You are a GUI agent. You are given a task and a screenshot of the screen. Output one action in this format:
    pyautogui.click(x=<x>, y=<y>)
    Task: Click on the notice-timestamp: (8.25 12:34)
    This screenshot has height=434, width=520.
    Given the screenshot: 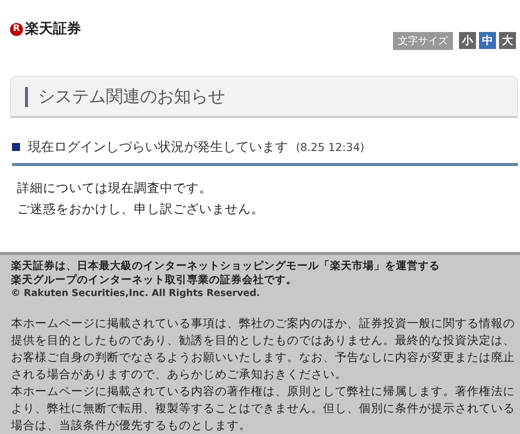 What is the action you would take?
    pyautogui.click(x=330, y=147)
    